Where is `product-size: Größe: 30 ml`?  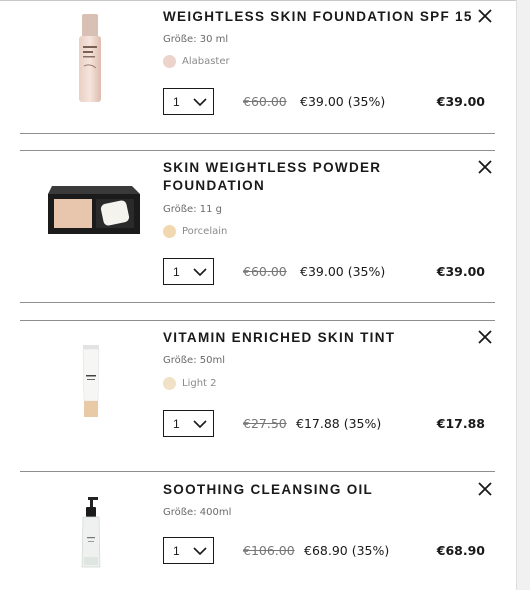 product-size: Größe: 30 ml is located at coordinates (196, 39).